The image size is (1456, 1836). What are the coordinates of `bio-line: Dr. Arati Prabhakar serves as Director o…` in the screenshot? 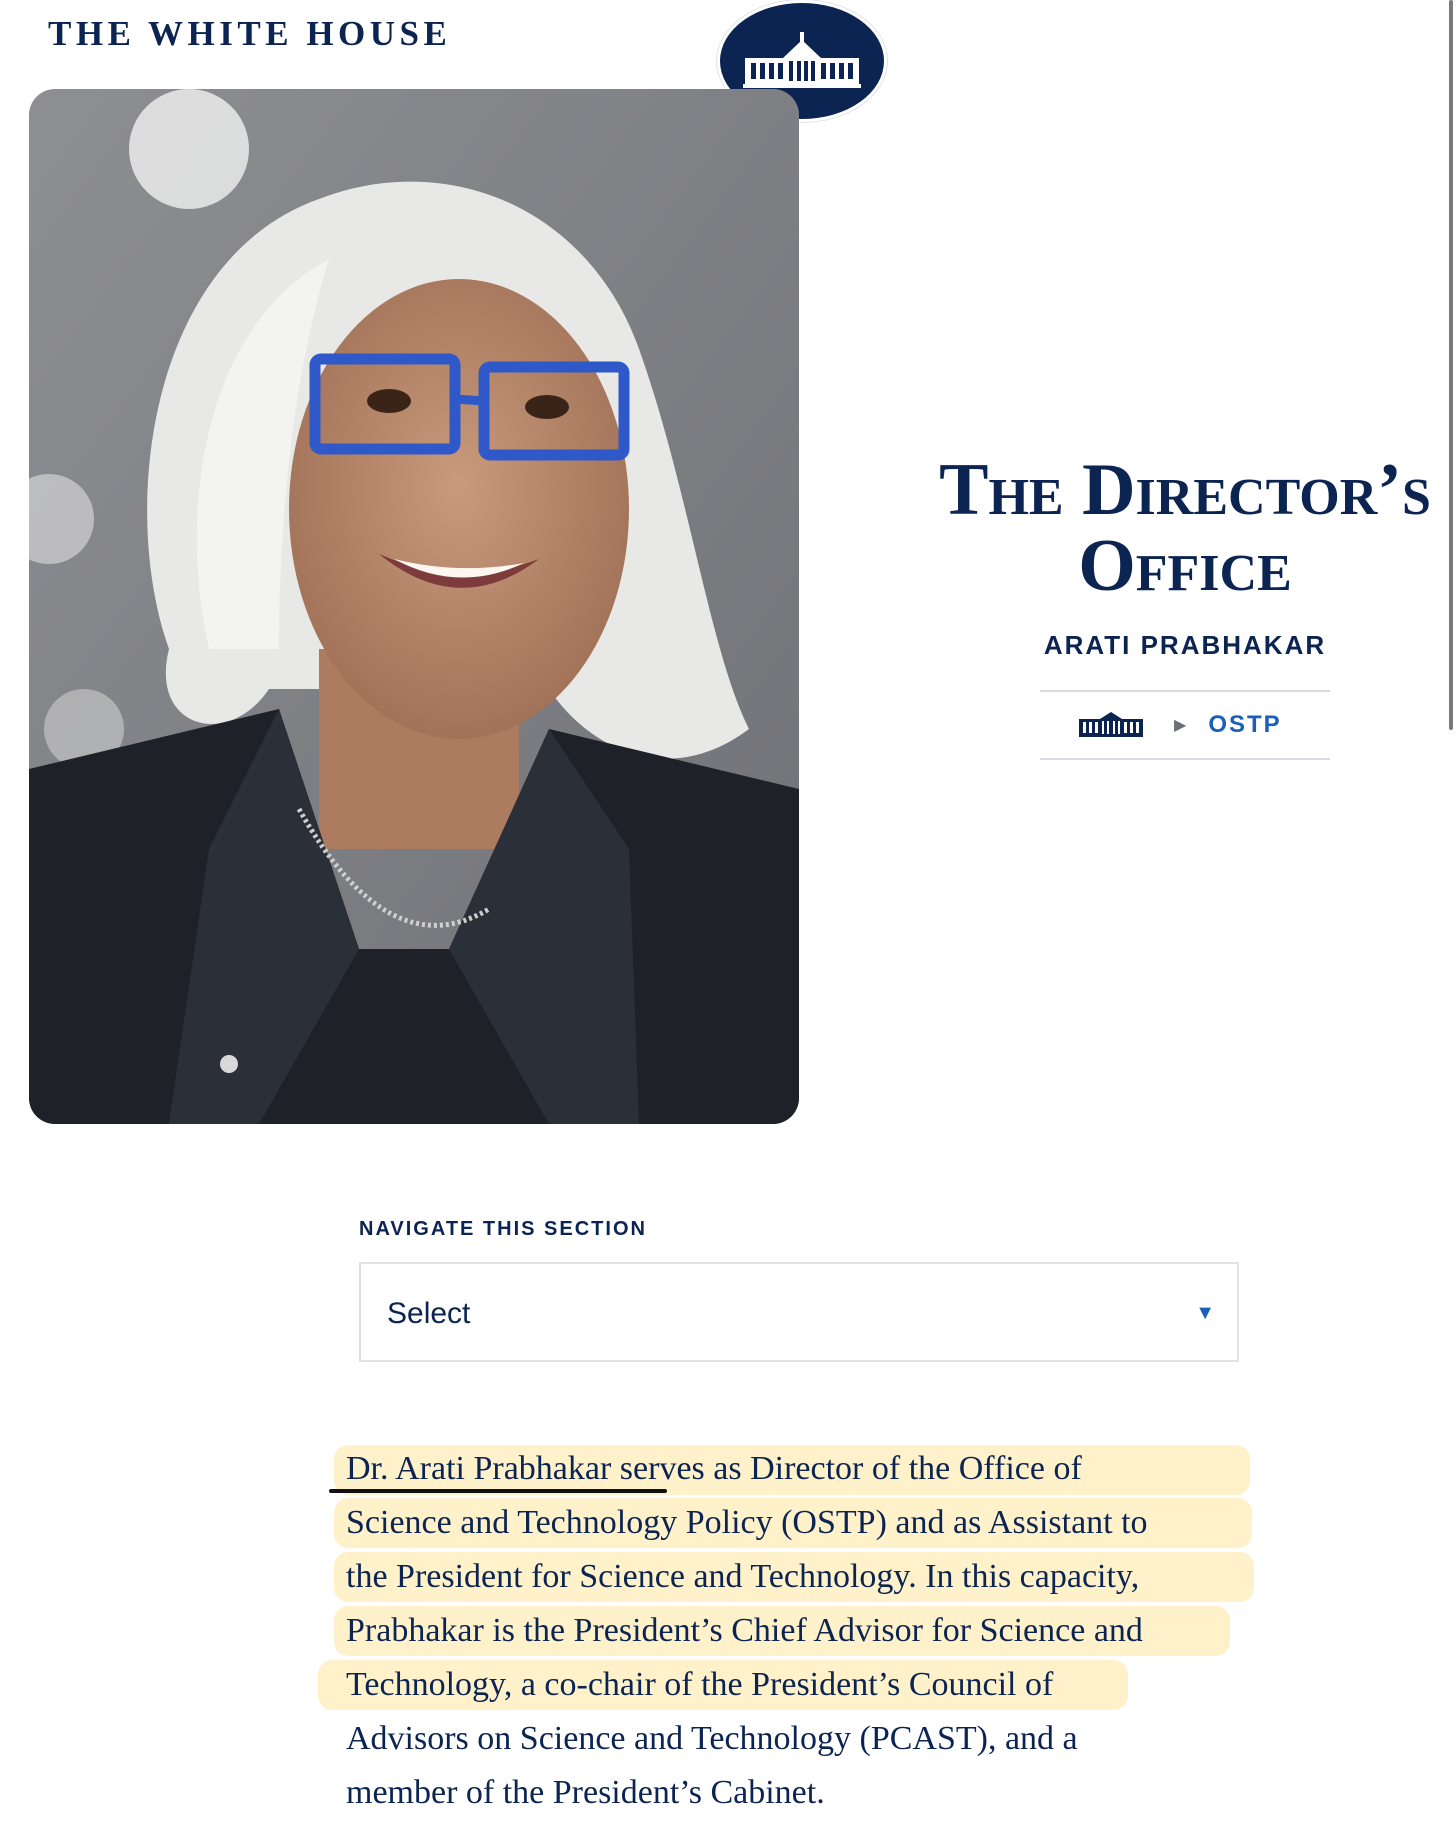 It's located at (714, 1468).